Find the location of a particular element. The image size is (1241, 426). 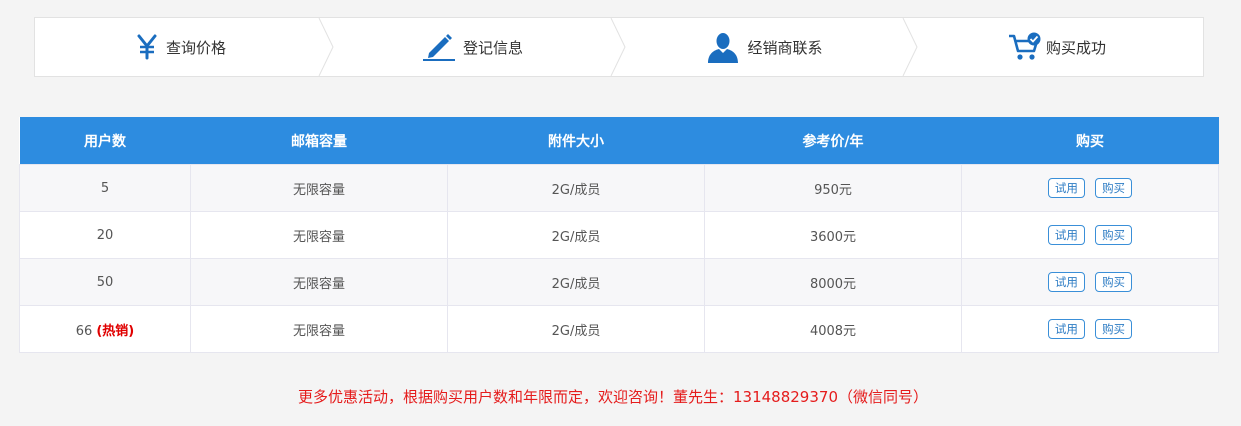

yen-icon is located at coordinates (147, 47).